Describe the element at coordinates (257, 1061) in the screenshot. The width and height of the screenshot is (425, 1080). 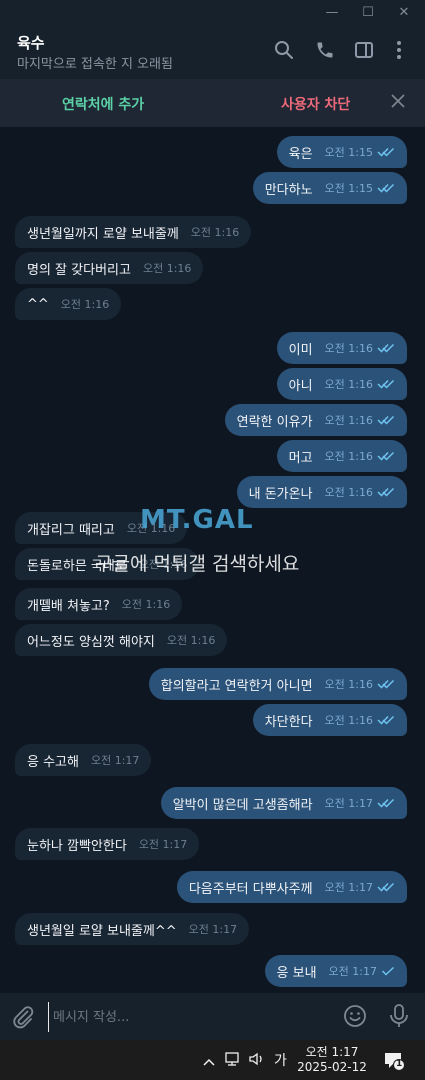
I see `volume-icon` at that location.